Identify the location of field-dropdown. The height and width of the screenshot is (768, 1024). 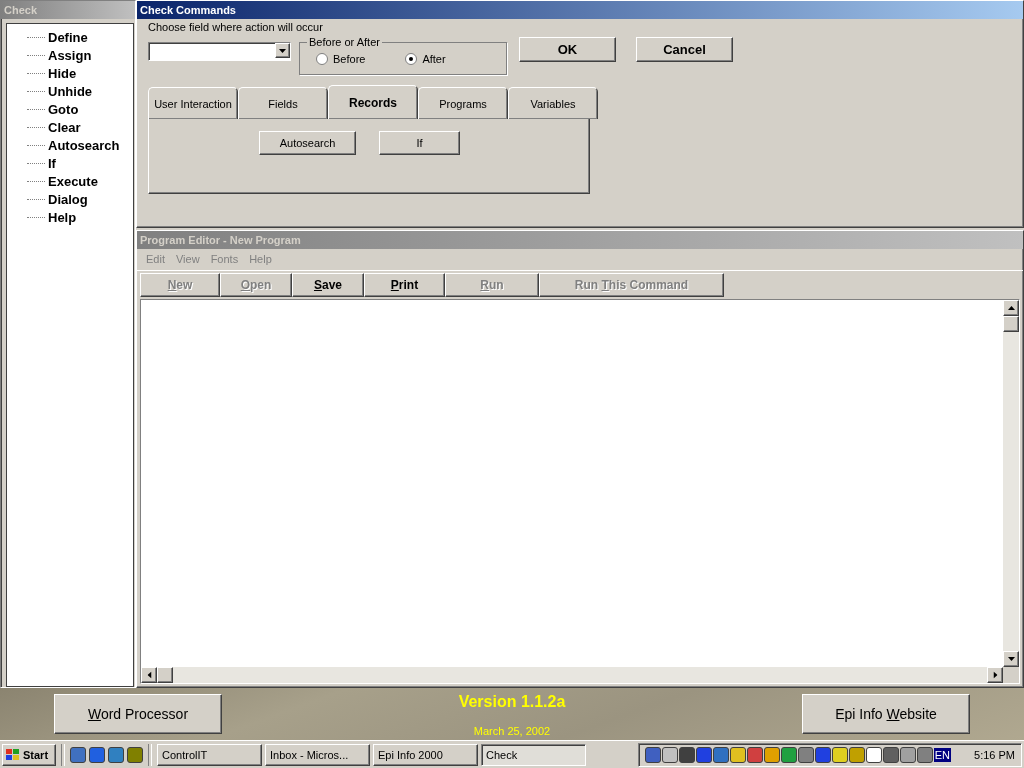
(219, 51).